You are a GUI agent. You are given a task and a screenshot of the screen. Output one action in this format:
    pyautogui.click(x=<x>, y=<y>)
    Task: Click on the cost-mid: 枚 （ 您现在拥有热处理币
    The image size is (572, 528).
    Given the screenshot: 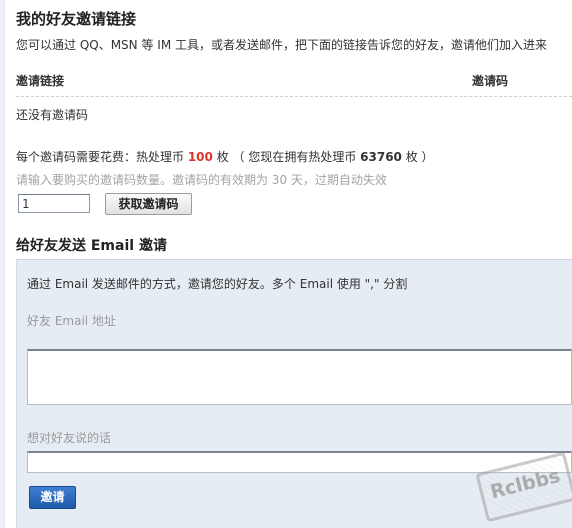 What is the action you would take?
    pyautogui.click(x=286, y=157)
    